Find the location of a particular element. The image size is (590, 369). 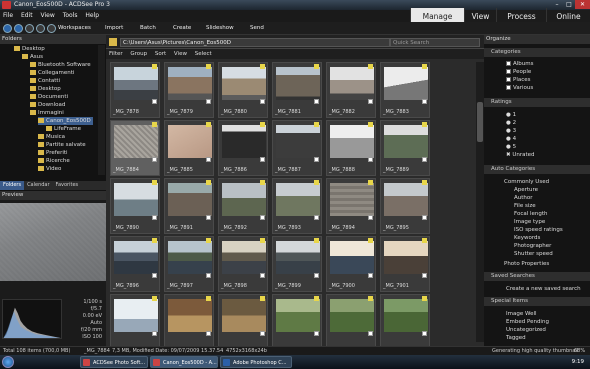

thumbnail-cell: _MG_7886 is located at coordinates (243, 148).